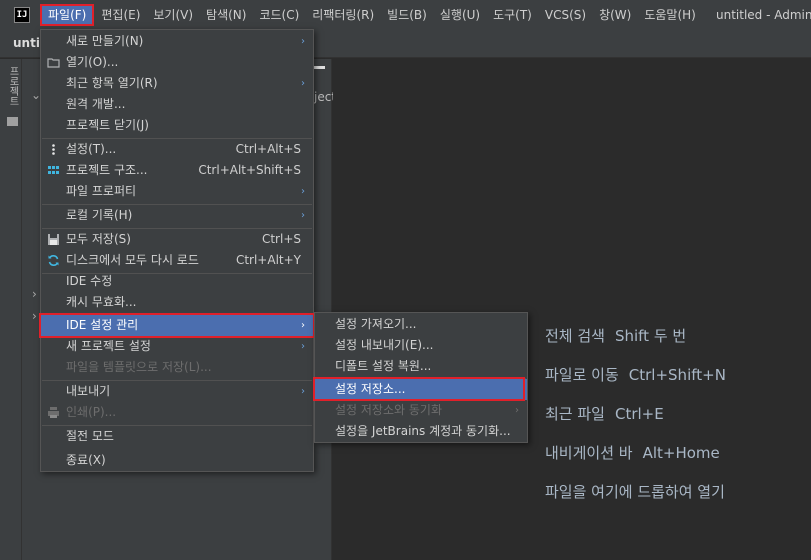 Image resolution: width=811 pixels, height=560 pixels. What do you see at coordinates (177, 391) in the screenshot?
I see `menu-item-export: 내보내기 ›` at bounding box center [177, 391].